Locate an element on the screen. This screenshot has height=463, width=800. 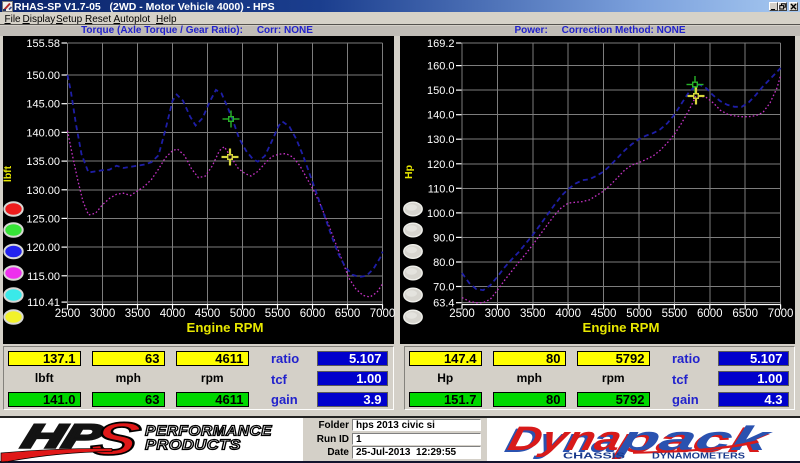
svg-text: lbft is located at coordinates (8, 173).